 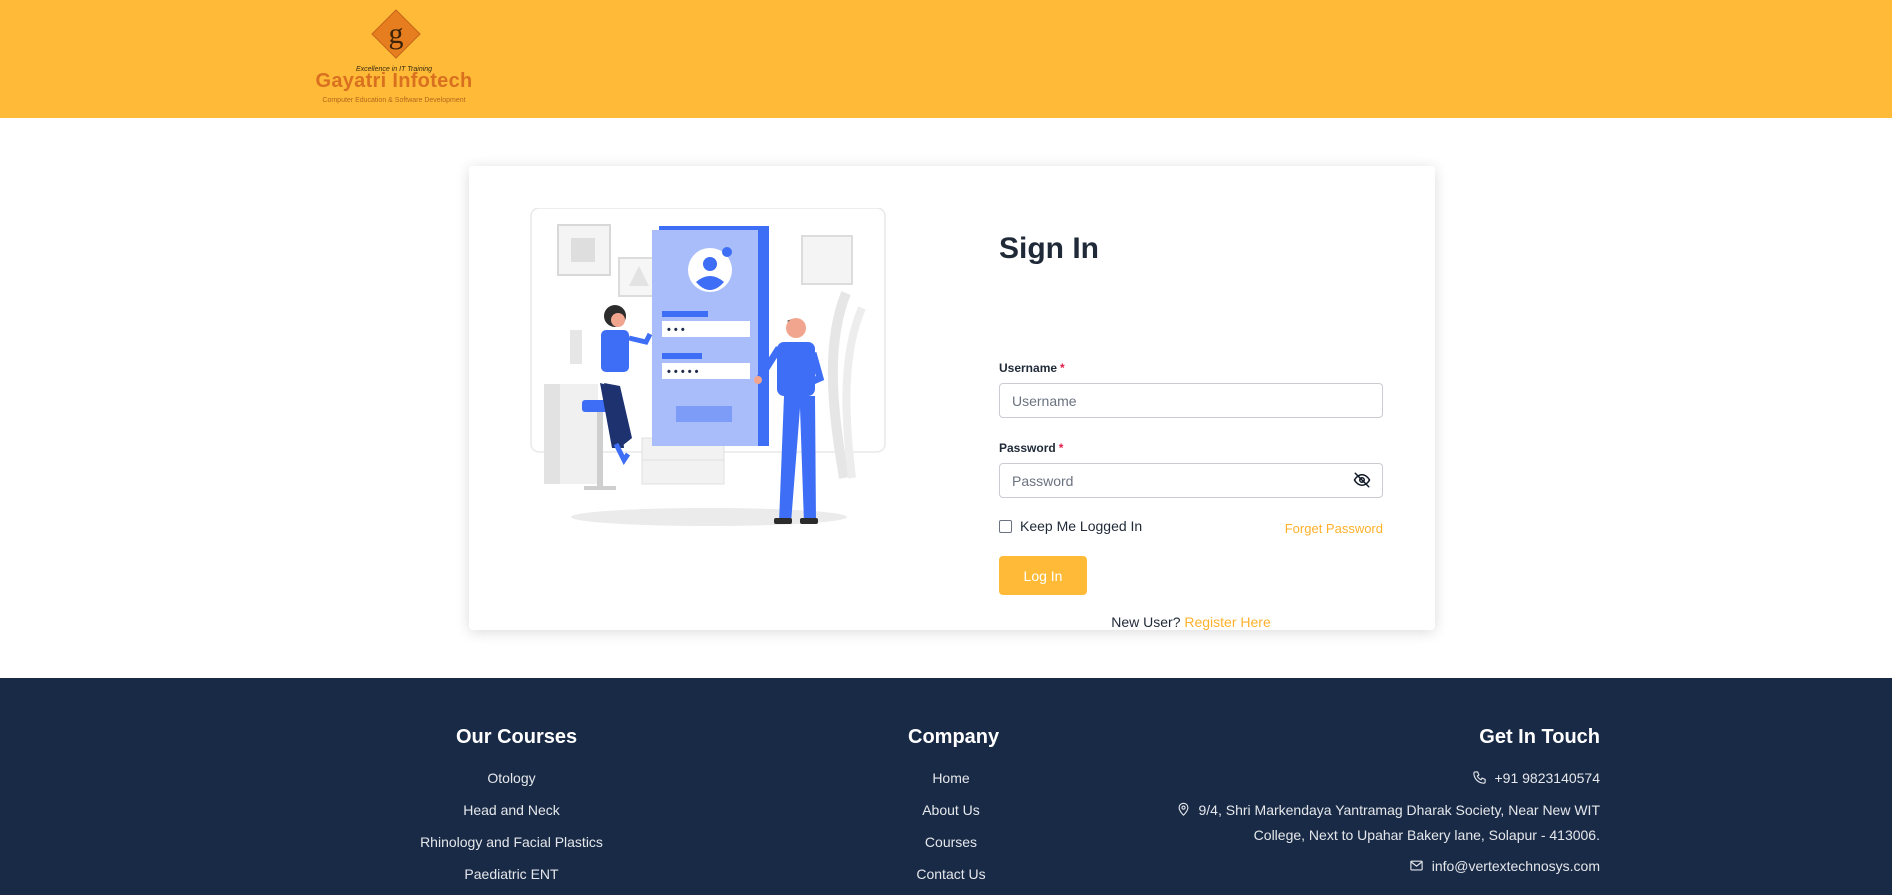 What do you see at coordinates (1547, 778) in the screenshot?
I see `phone-number: +91 9823140574` at bounding box center [1547, 778].